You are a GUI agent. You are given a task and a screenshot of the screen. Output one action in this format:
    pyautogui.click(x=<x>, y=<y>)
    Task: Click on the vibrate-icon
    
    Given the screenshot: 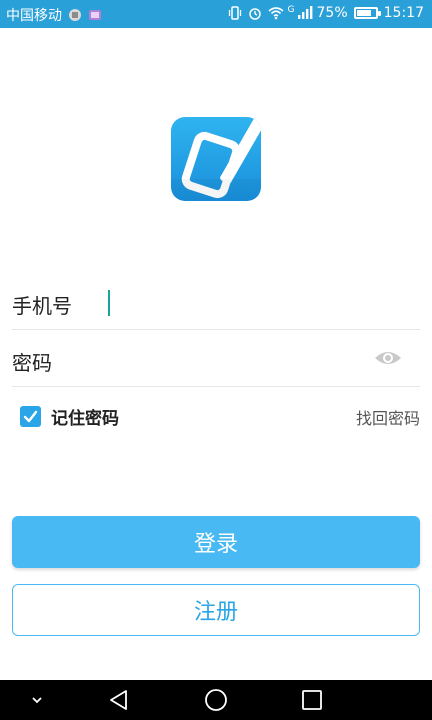 What is the action you would take?
    pyautogui.click(x=235, y=13)
    